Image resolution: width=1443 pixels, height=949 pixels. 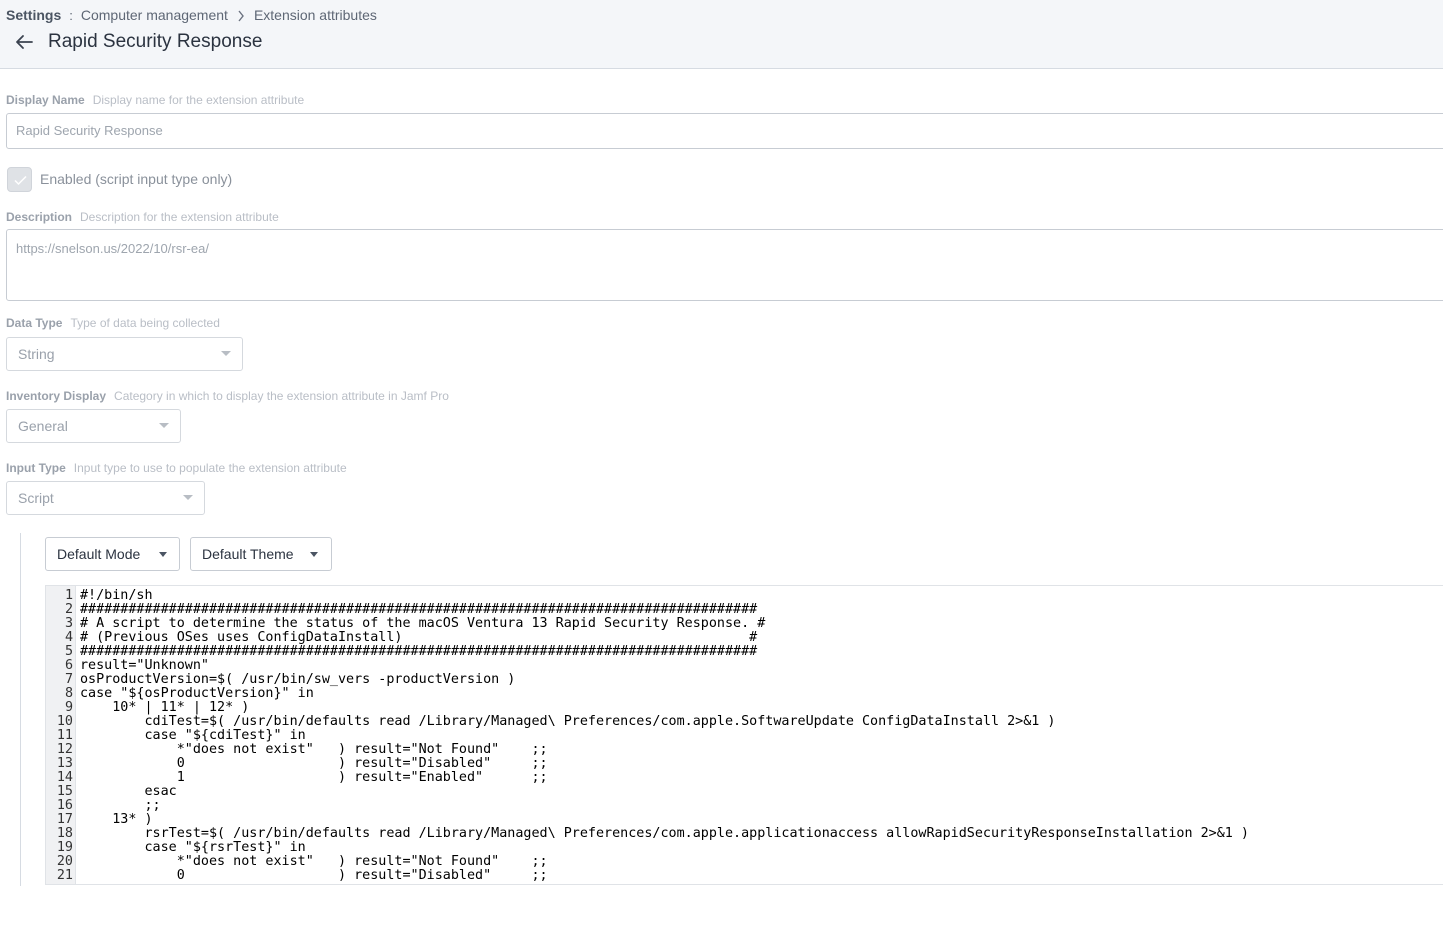 What do you see at coordinates (647, 792) in the screenshot?
I see `code-line: 15 esac` at bounding box center [647, 792].